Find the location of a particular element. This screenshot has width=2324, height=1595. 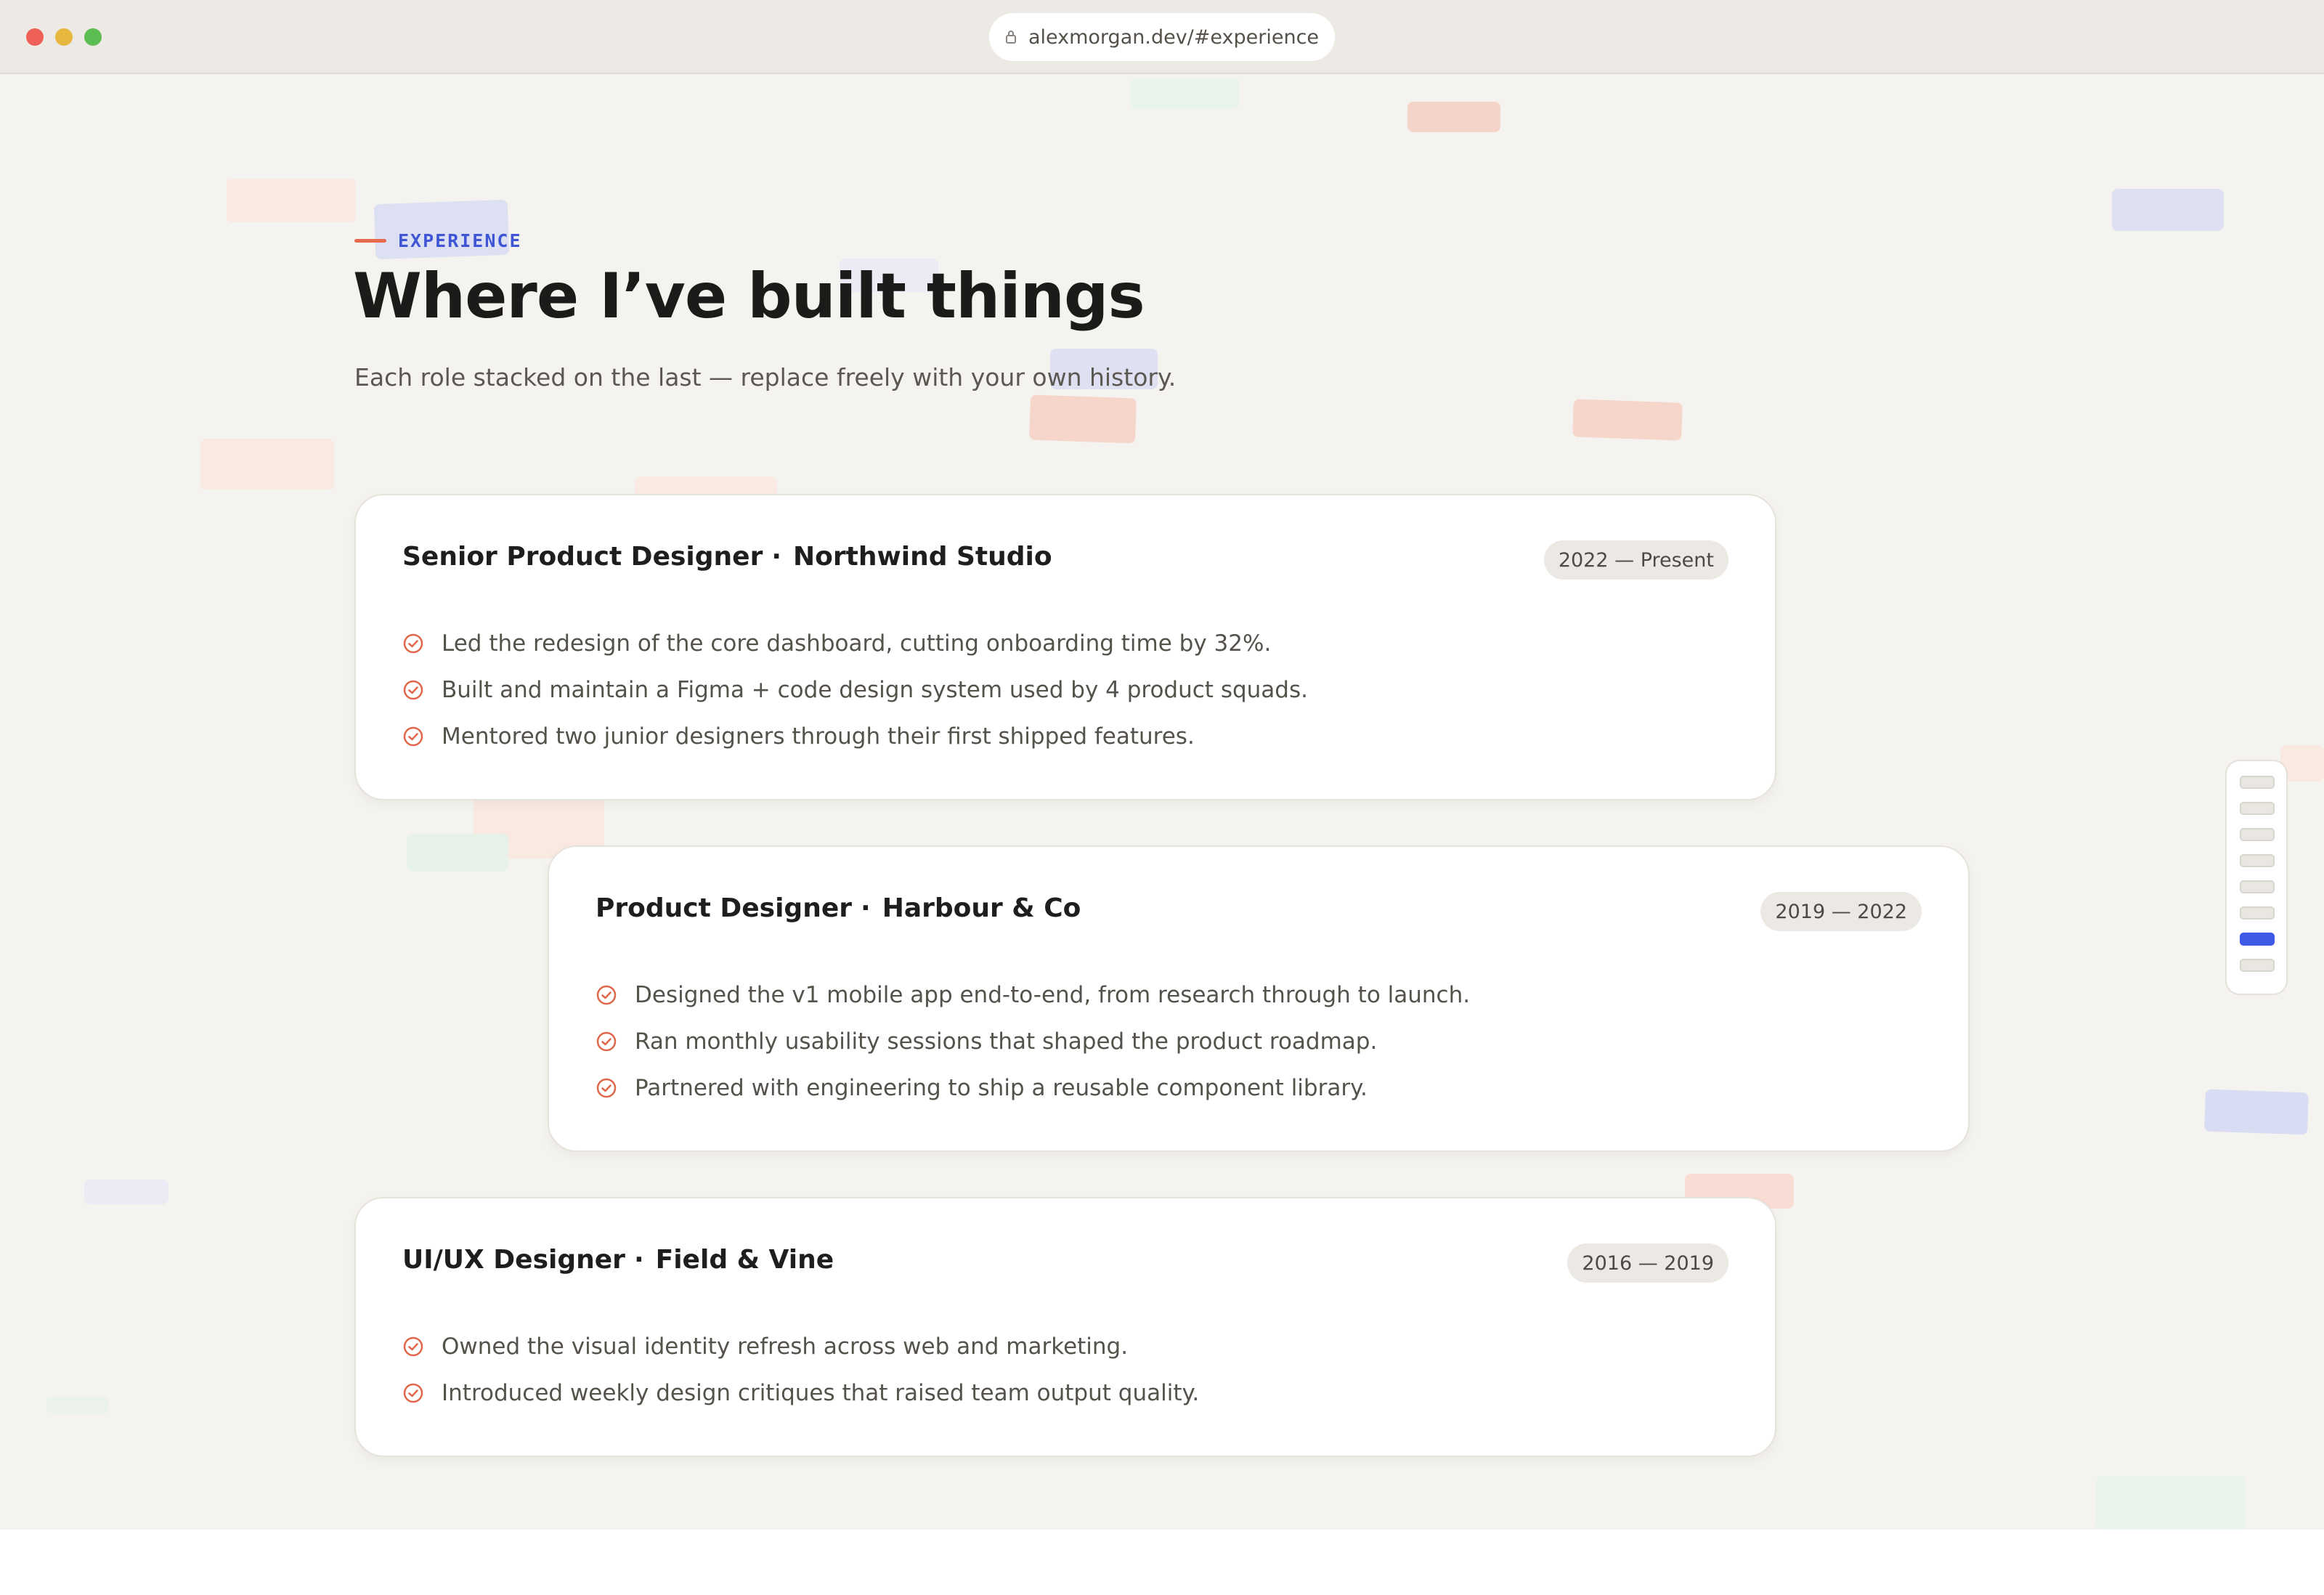

eyebrow-line is located at coordinates (370, 241).